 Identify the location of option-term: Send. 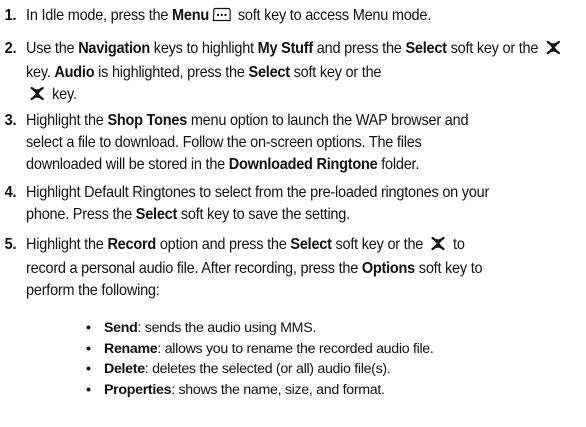
(121, 328).